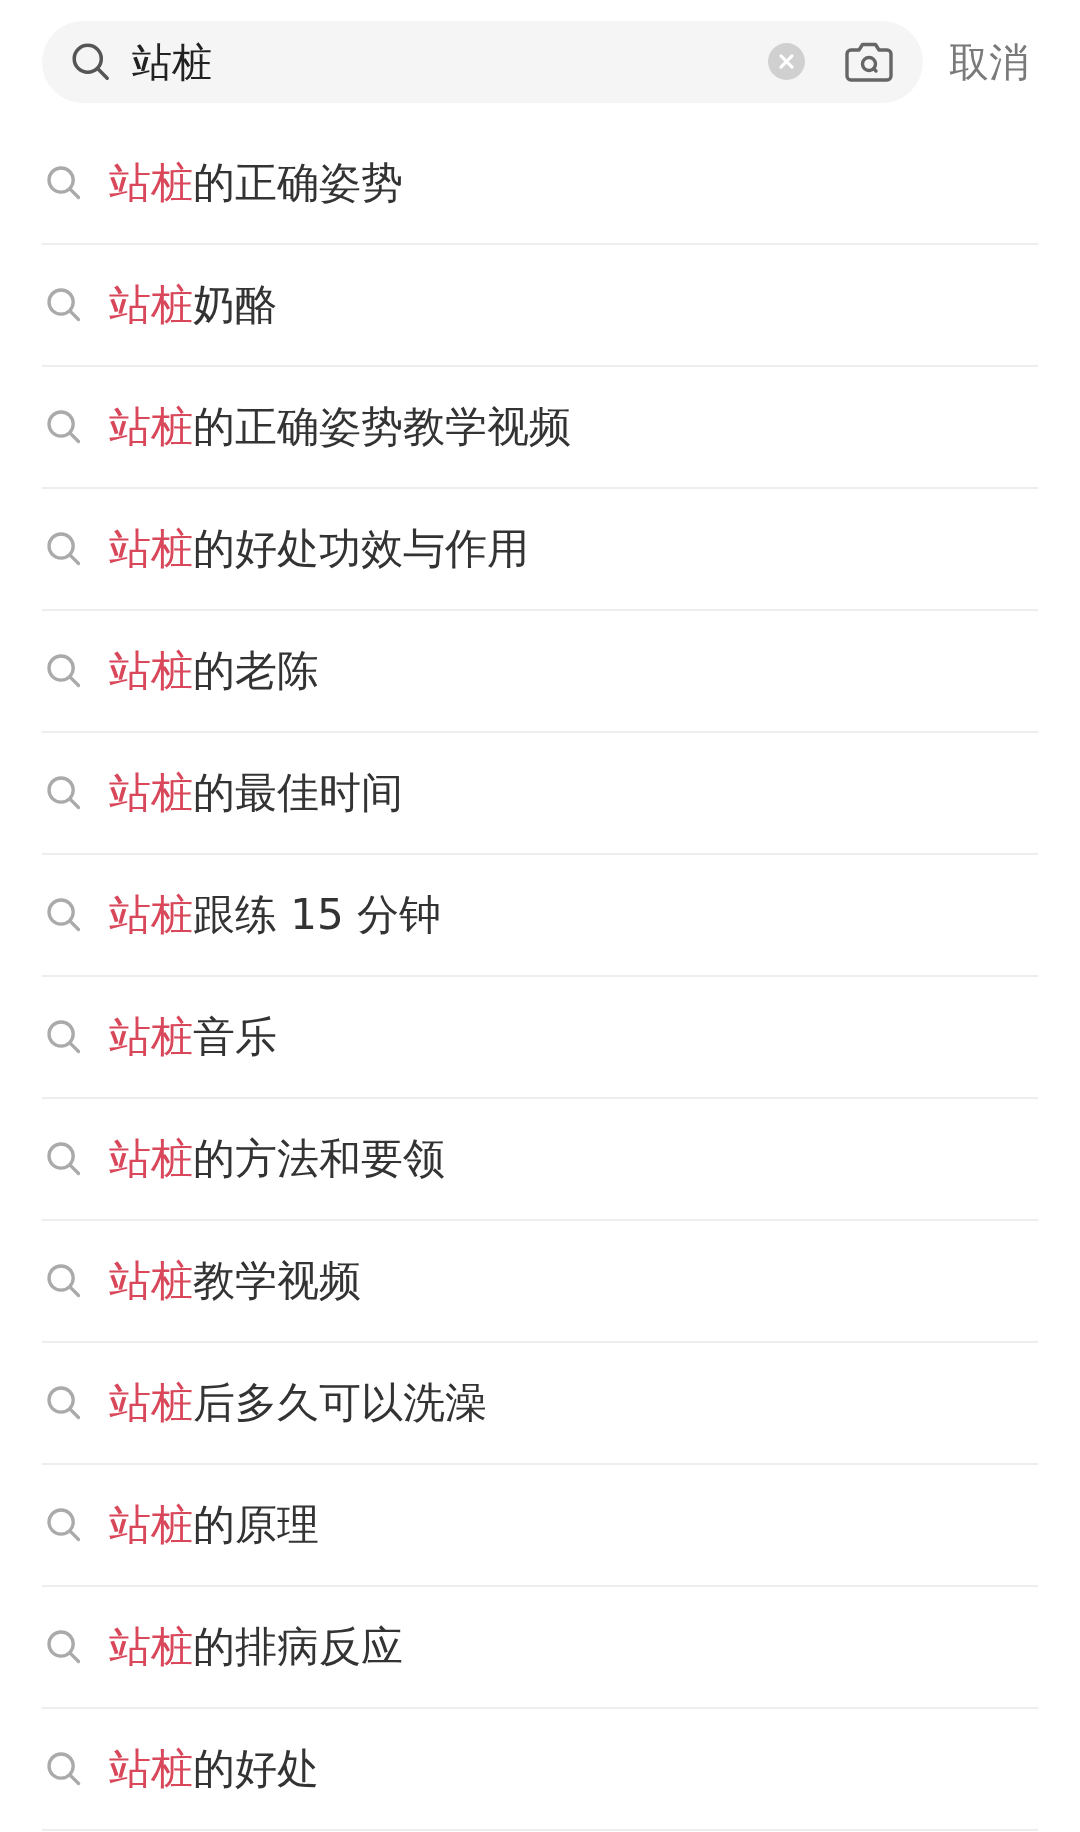 Image resolution: width=1080 pixels, height=1832 pixels. What do you see at coordinates (482, 61) in the screenshot?
I see `search-field: 站桩` at bounding box center [482, 61].